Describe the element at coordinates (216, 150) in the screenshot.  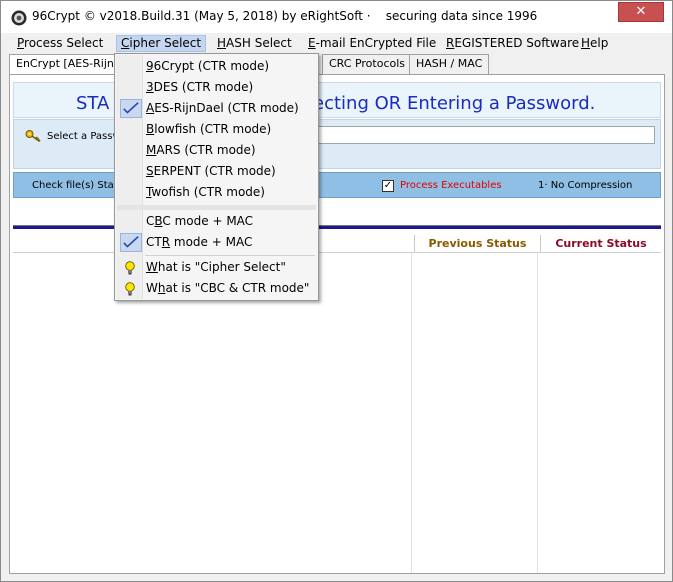
I see `menu-item-mars: MARS (CTR mode)` at that location.